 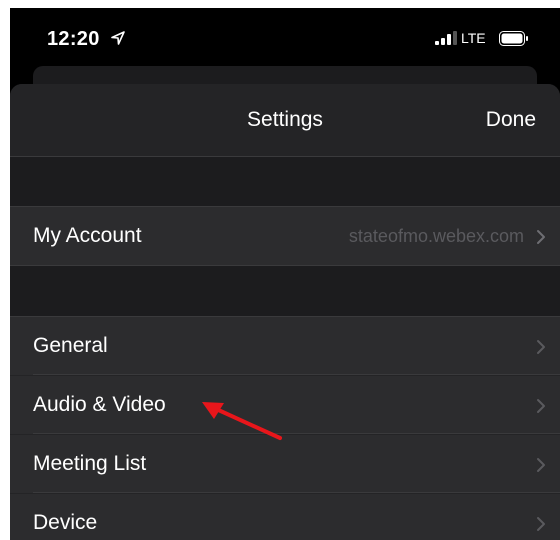 I want to click on settings-item-label: Audio & Video, so click(x=99, y=404).